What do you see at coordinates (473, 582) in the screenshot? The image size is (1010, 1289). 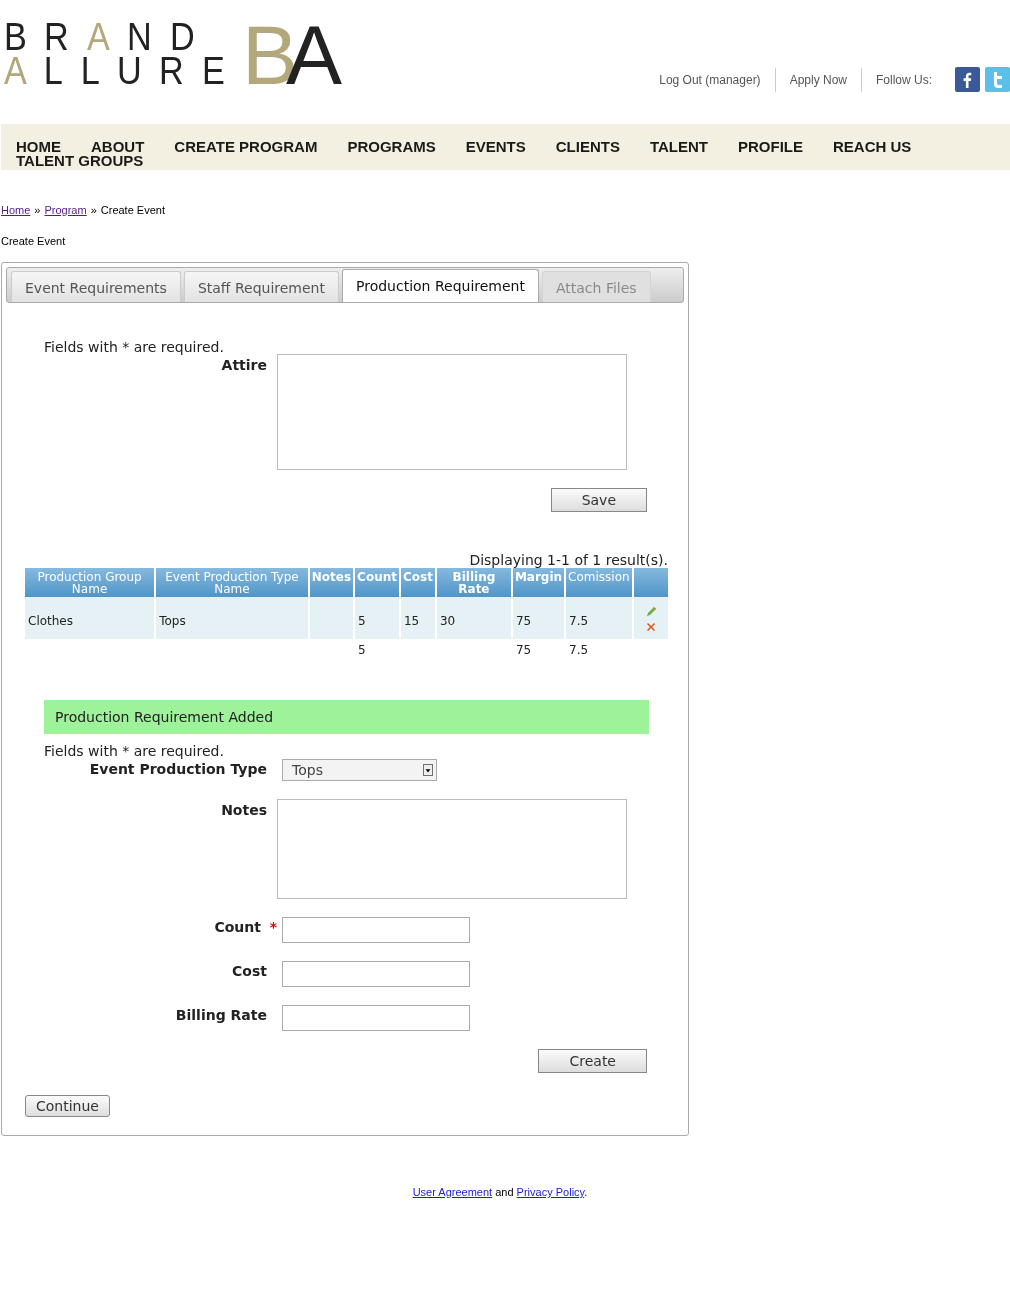 I see `column-header: Billing Rate` at bounding box center [473, 582].